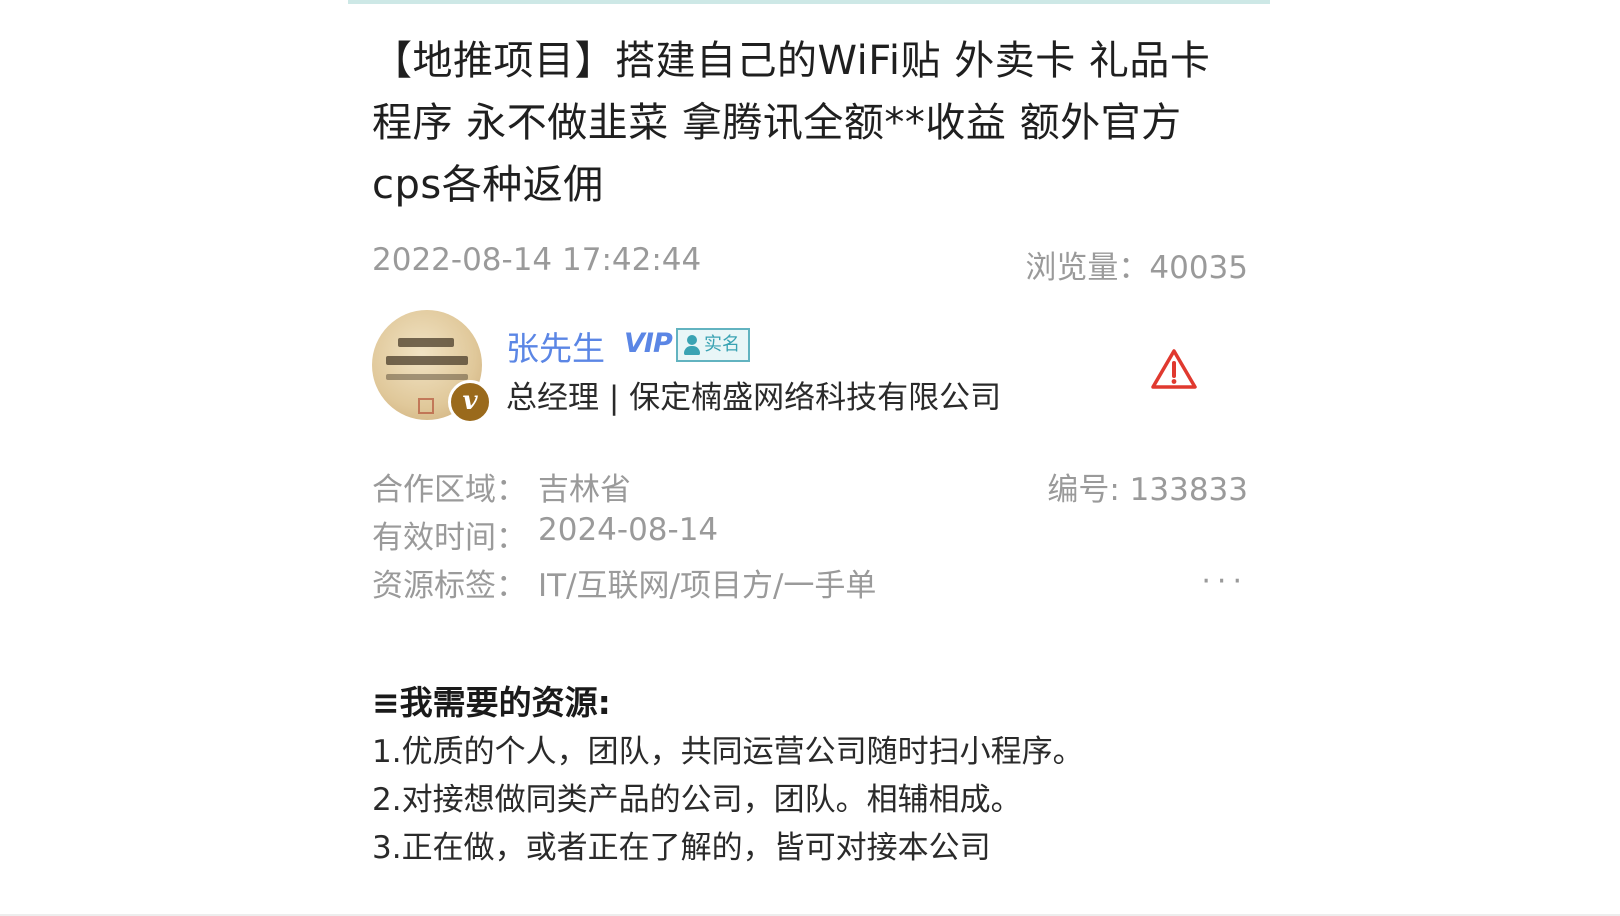  What do you see at coordinates (648, 343) in the screenshot?
I see `vip-badge: VIP` at bounding box center [648, 343].